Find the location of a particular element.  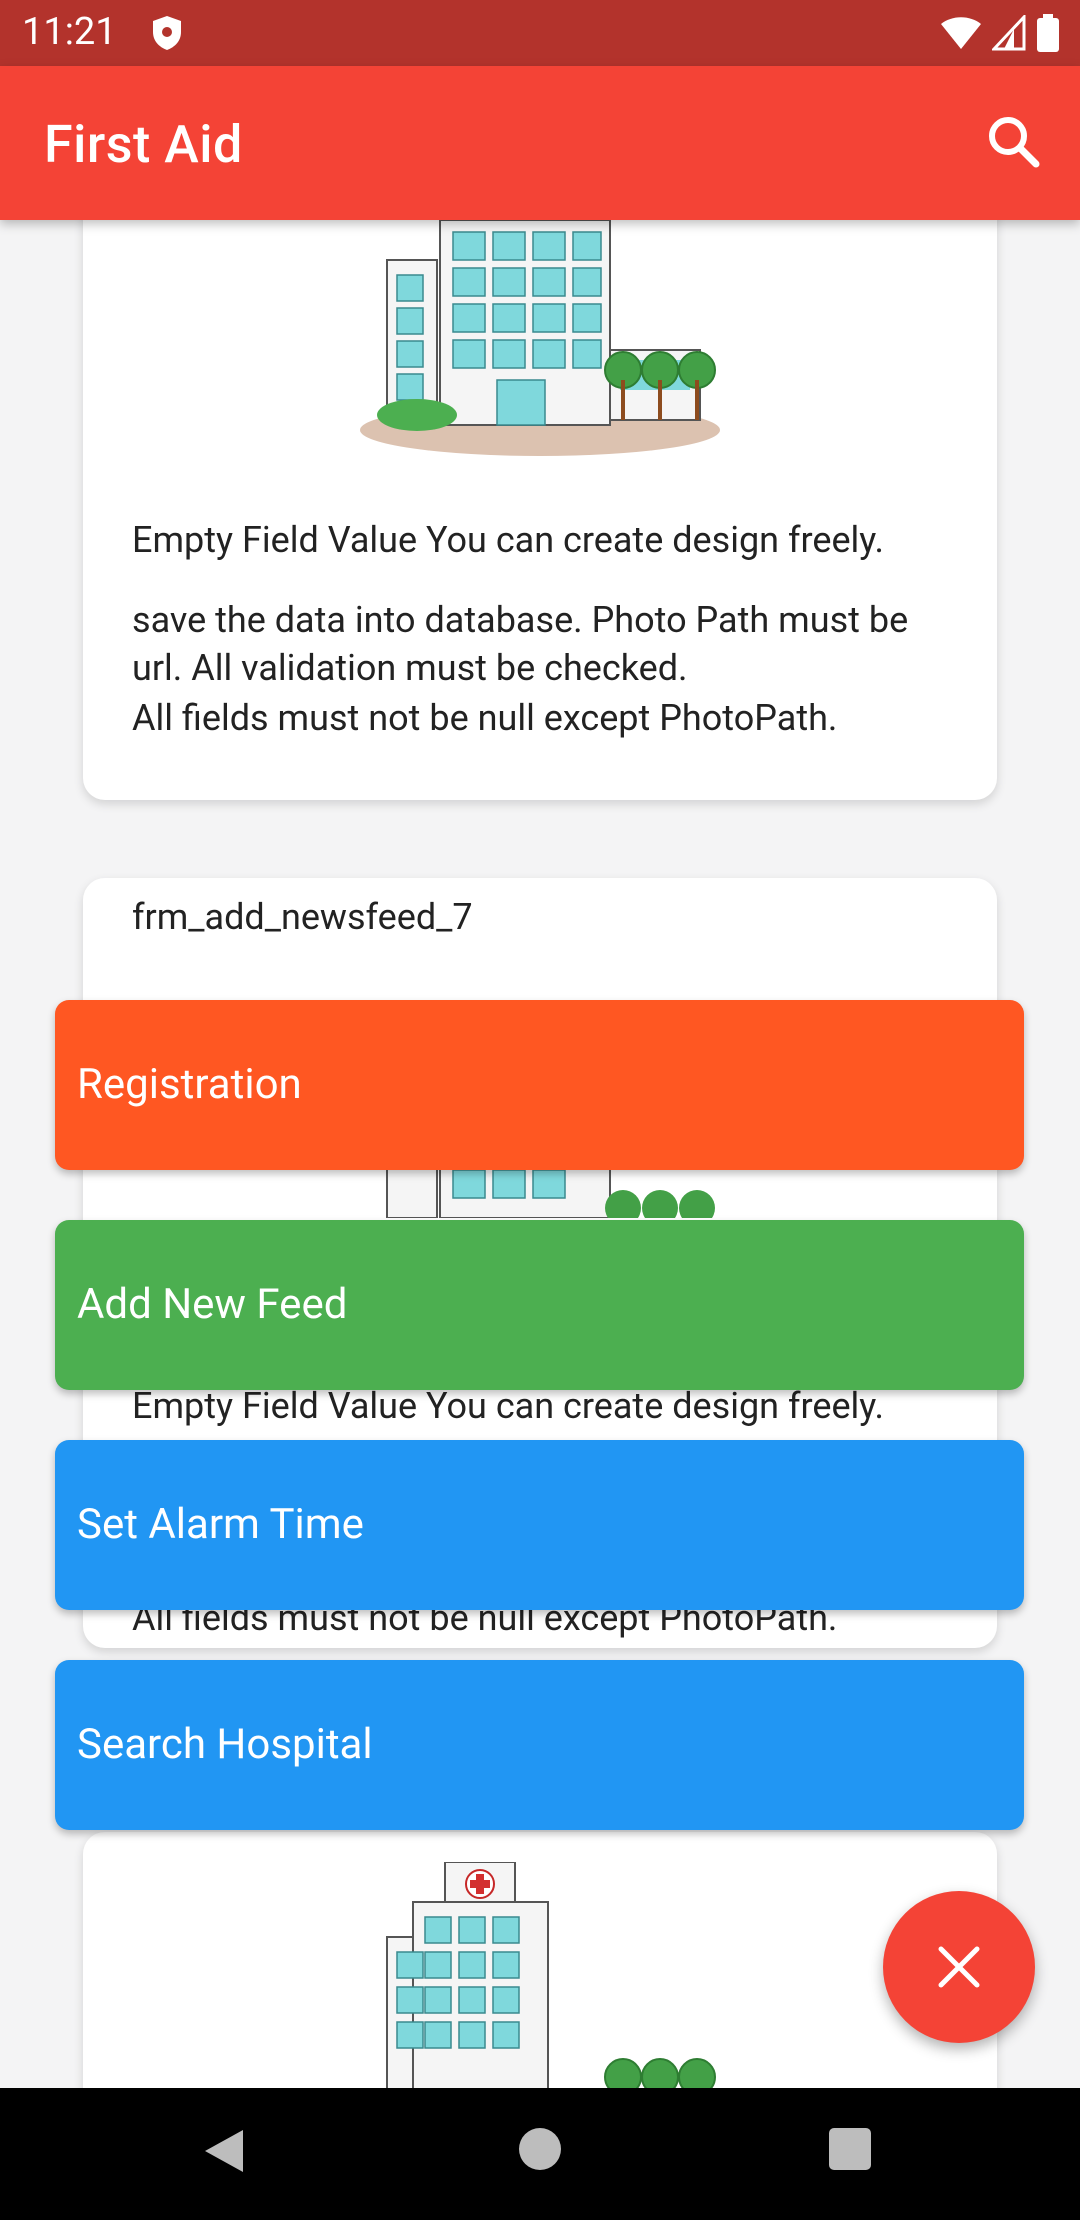

app-title: First Aid is located at coordinates (143, 144).